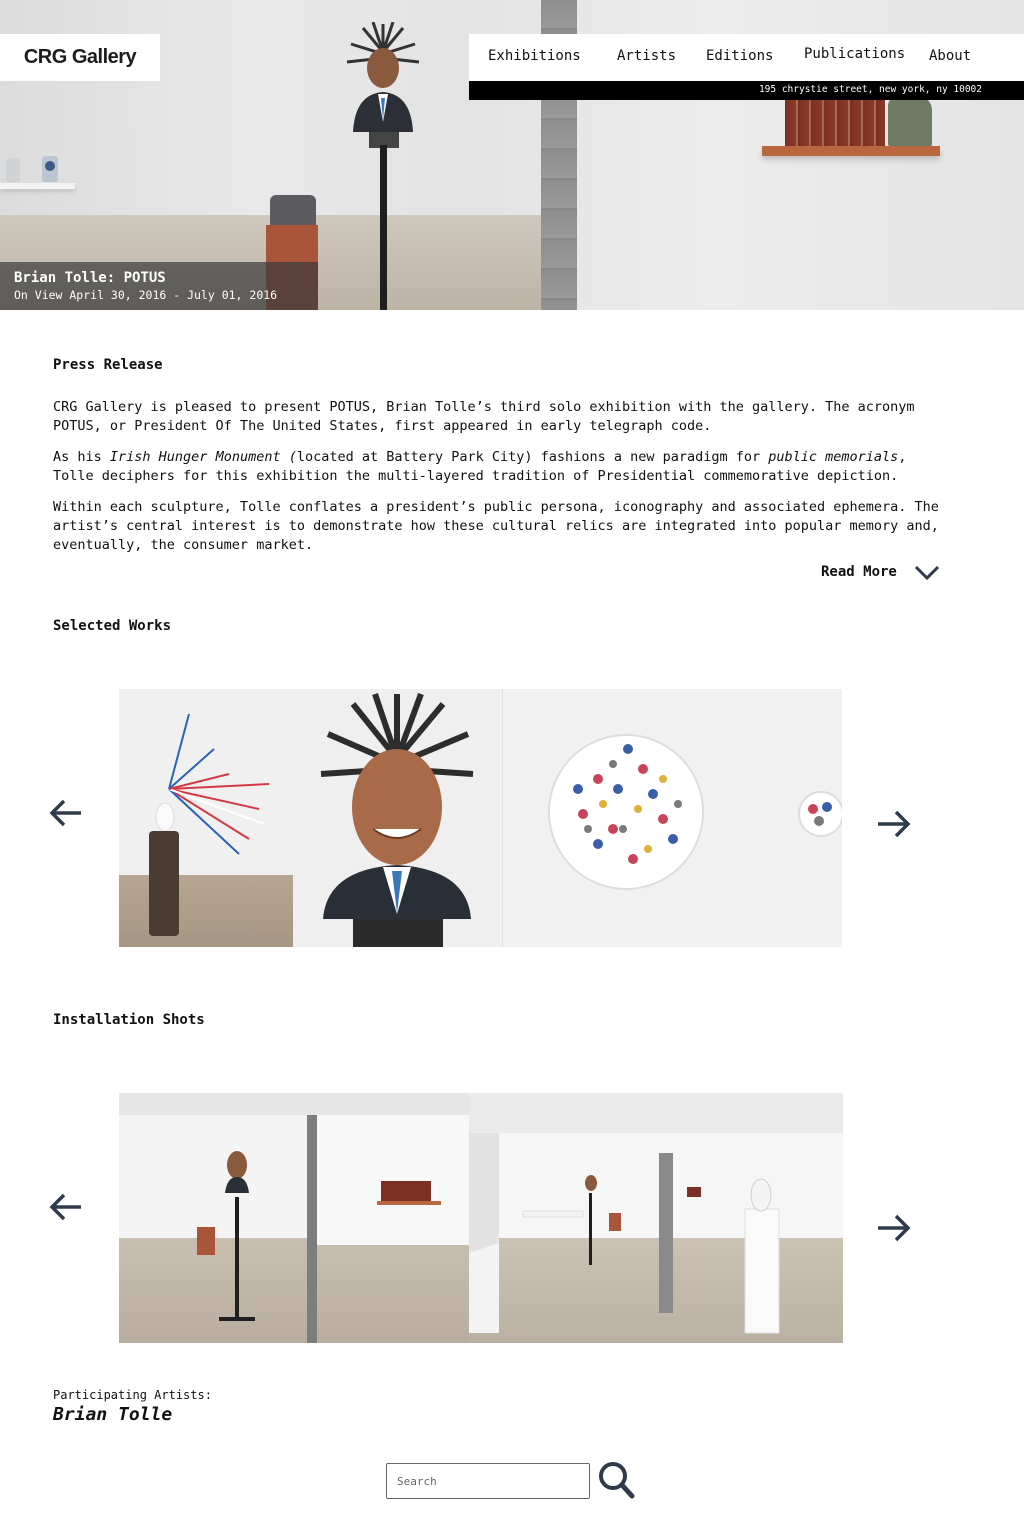  What do you see at coordinates (66, 813) in the screenshot?
I see `works-prev-arrow-icon` at bounding box center [66, 813].